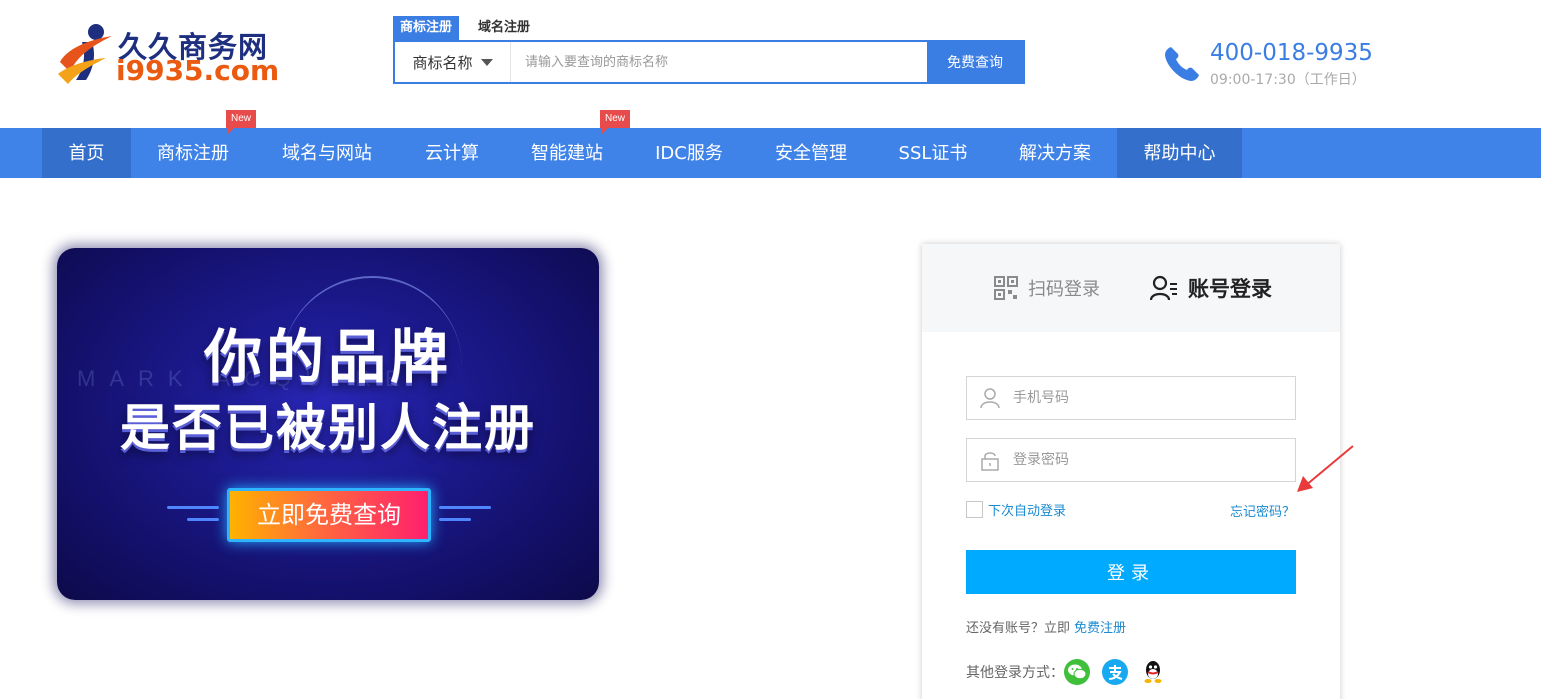 The height and width of the screenshot is (699, 1541). What do you see at coordinates (452, 153) in the screenshot?
I see `nav-item-cloud: 云计算` at bounding box center [452, 153].